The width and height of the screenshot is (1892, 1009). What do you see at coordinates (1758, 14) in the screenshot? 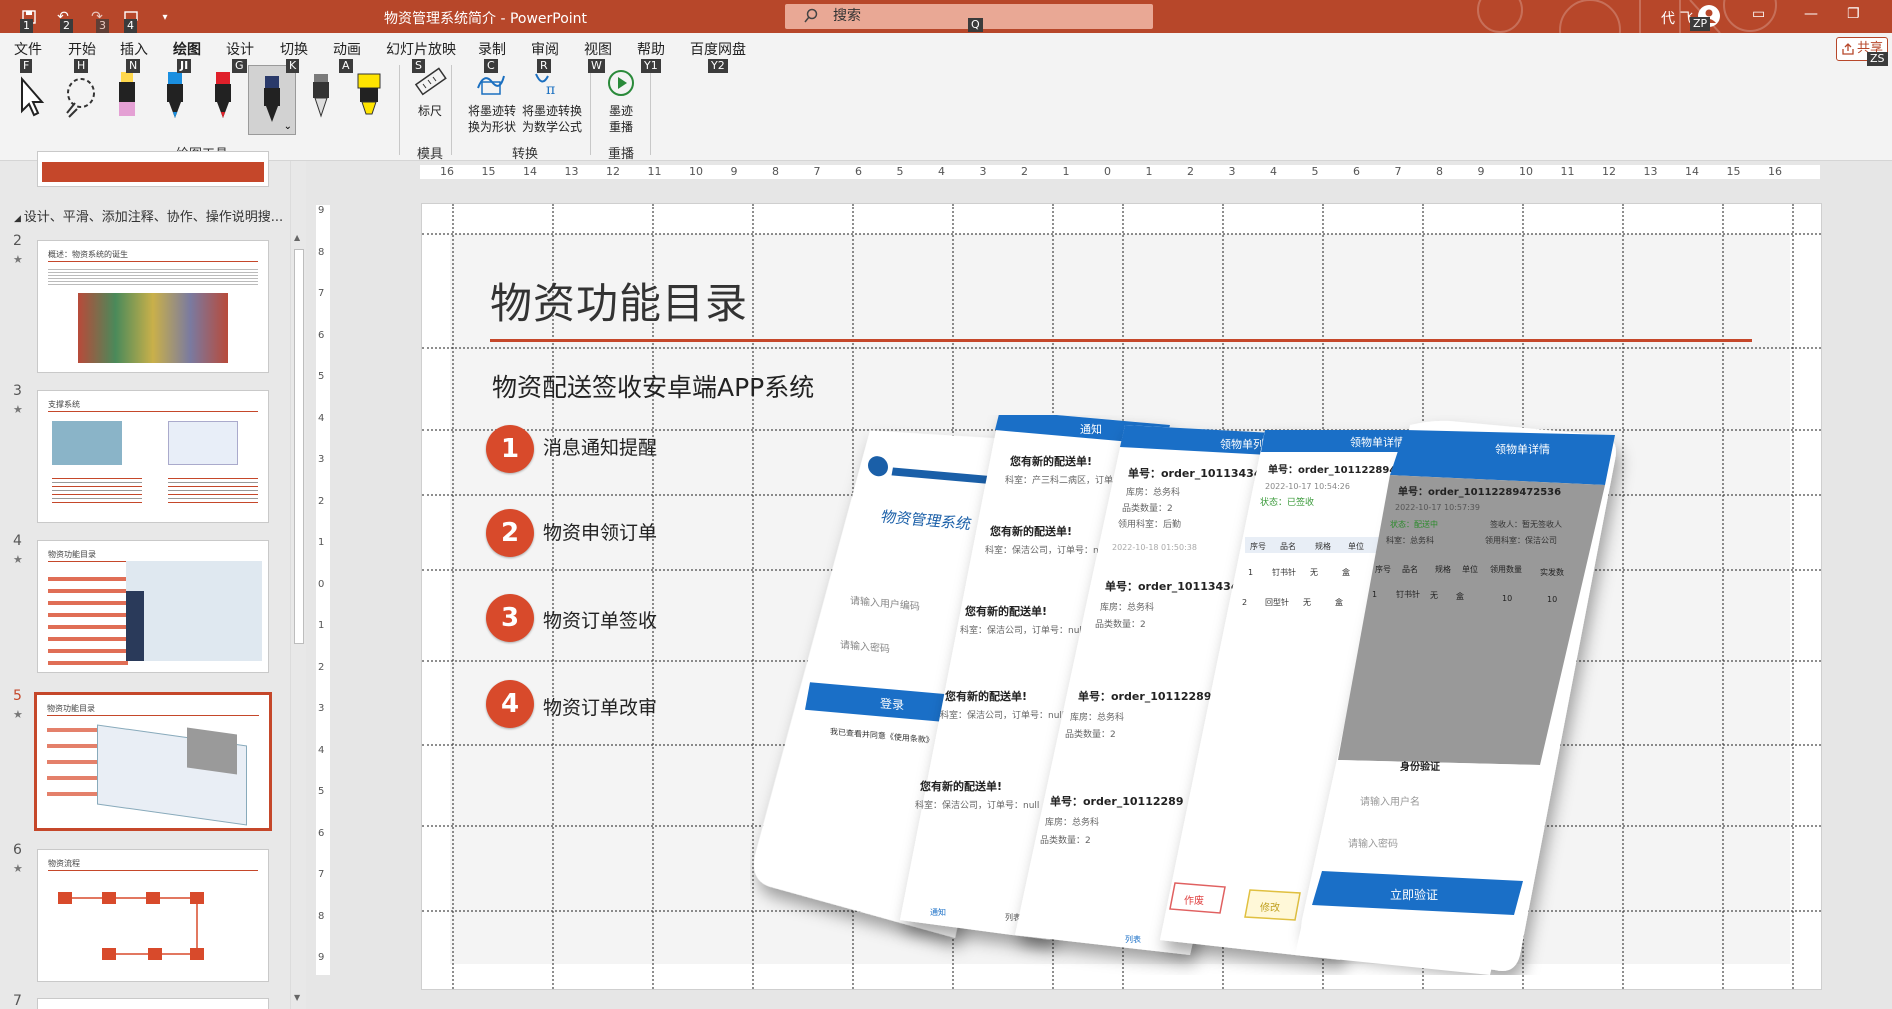
I see `ribbon-display-options-icon: ▭` at bounding box center [1758, 14].